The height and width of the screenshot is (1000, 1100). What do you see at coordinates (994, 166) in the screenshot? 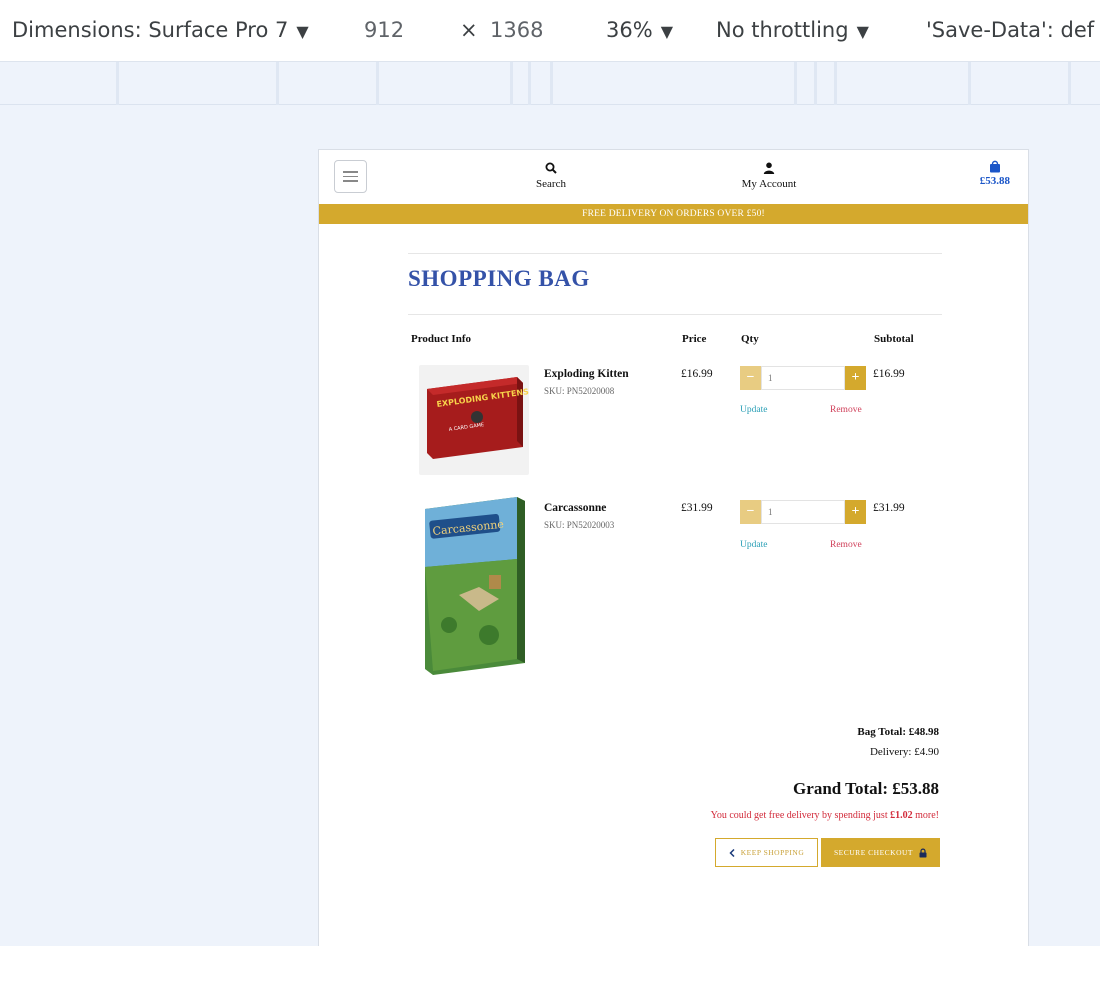
I see `shopping-bag-icon` at bounding box center [994, 166].